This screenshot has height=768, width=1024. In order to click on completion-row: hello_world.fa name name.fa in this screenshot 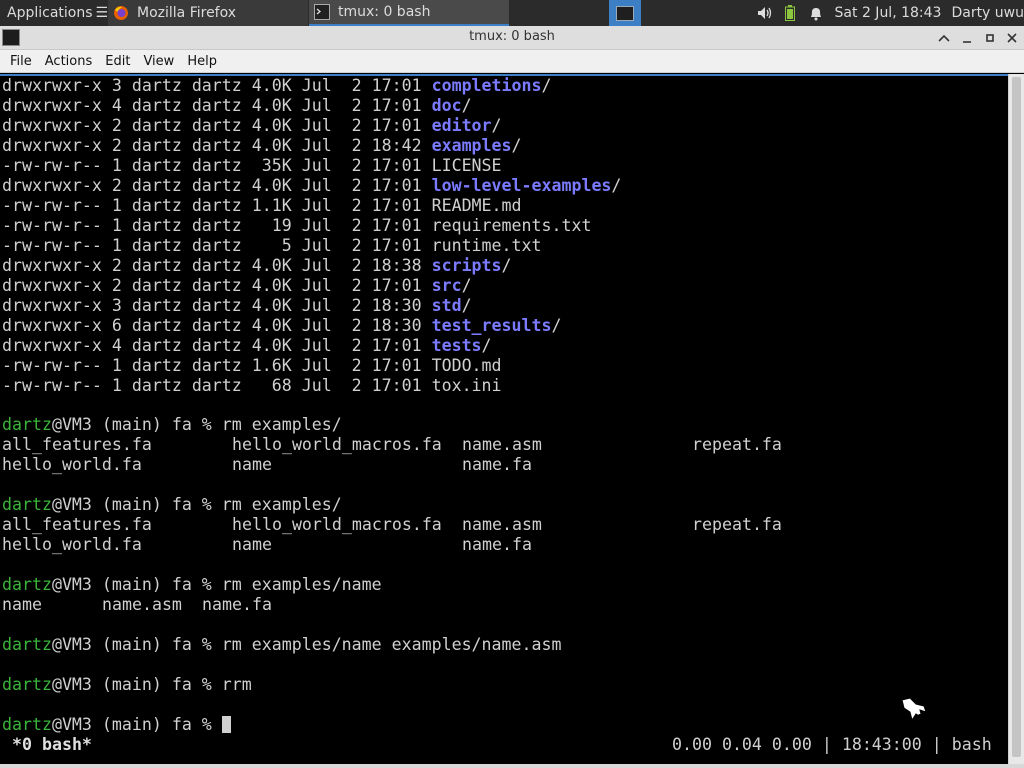, I will do `click(502, 545)`.